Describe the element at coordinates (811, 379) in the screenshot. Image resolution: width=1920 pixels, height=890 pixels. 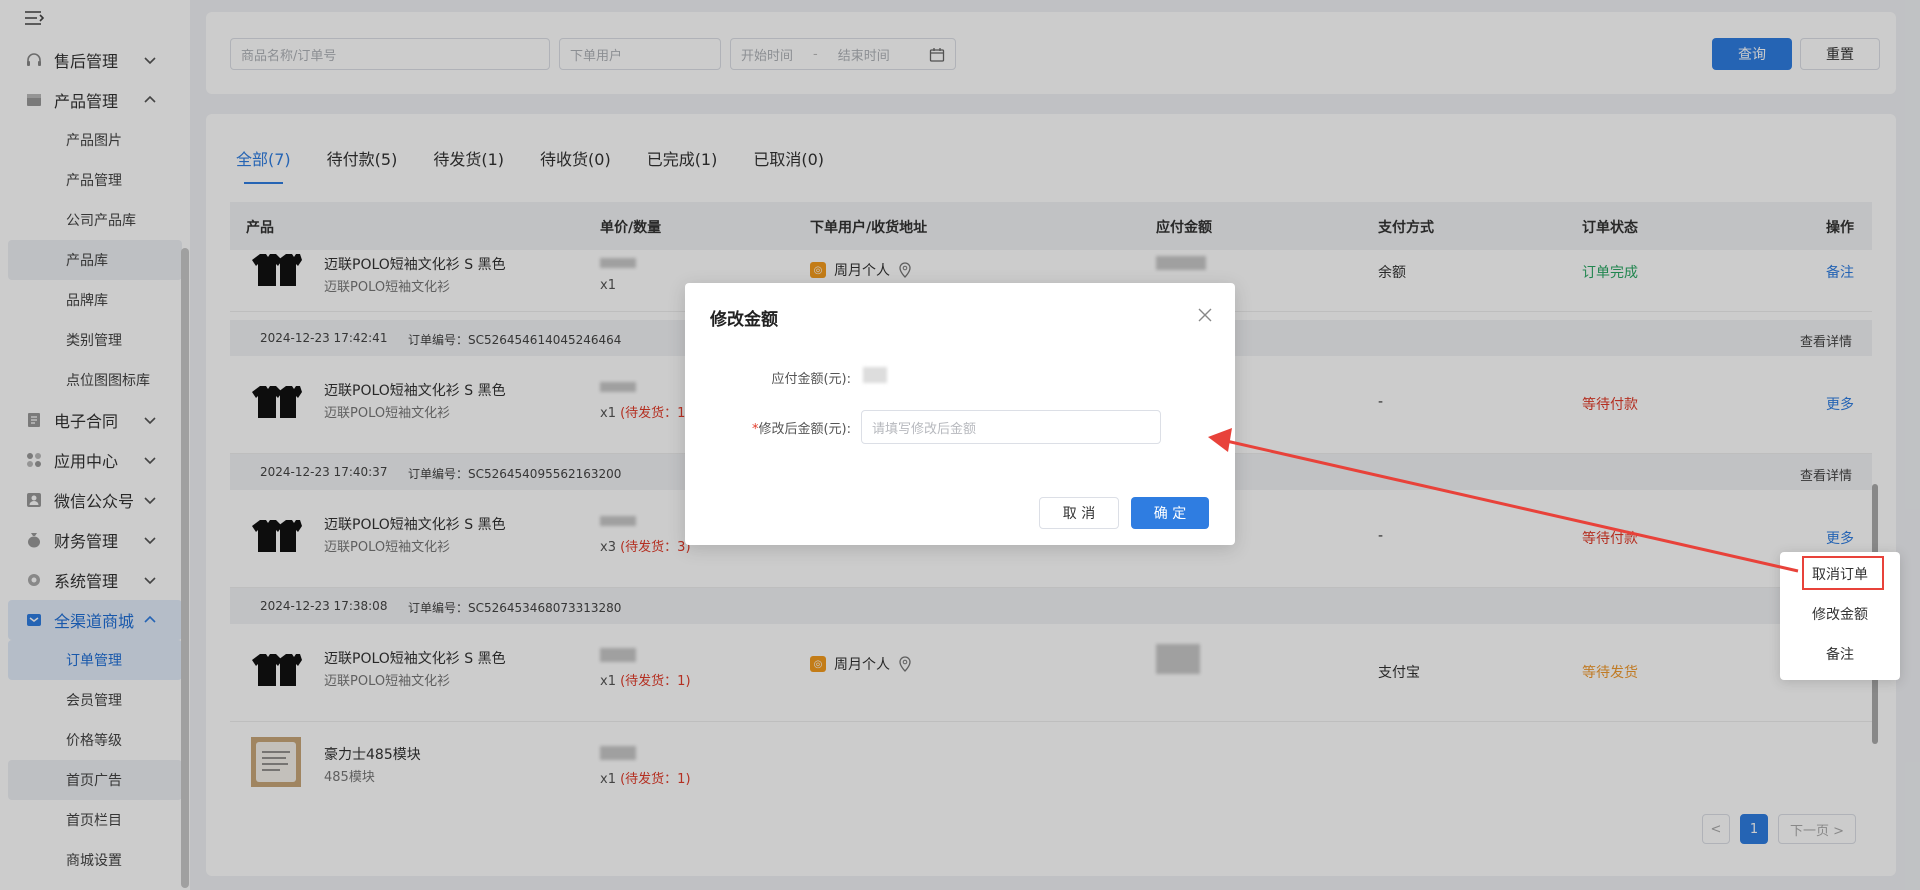
I see `amount-label: 应付金额(元):` at that location.